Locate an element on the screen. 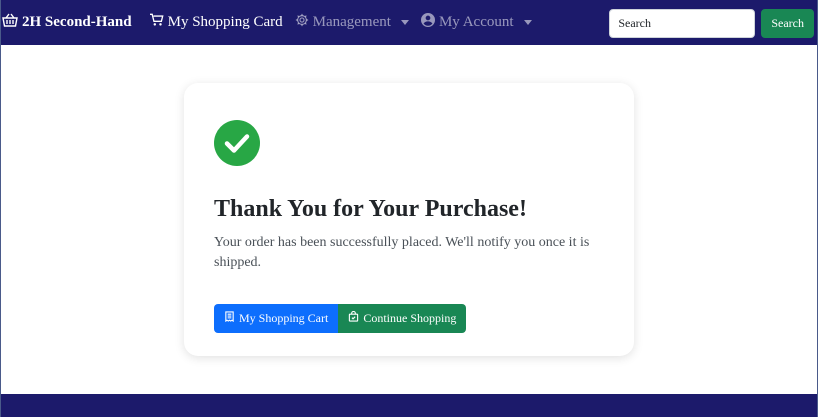 Image resolution: width=818 pixels, height=417 pixels. nav-account-label: My Account is located at coordinates (476, 22).